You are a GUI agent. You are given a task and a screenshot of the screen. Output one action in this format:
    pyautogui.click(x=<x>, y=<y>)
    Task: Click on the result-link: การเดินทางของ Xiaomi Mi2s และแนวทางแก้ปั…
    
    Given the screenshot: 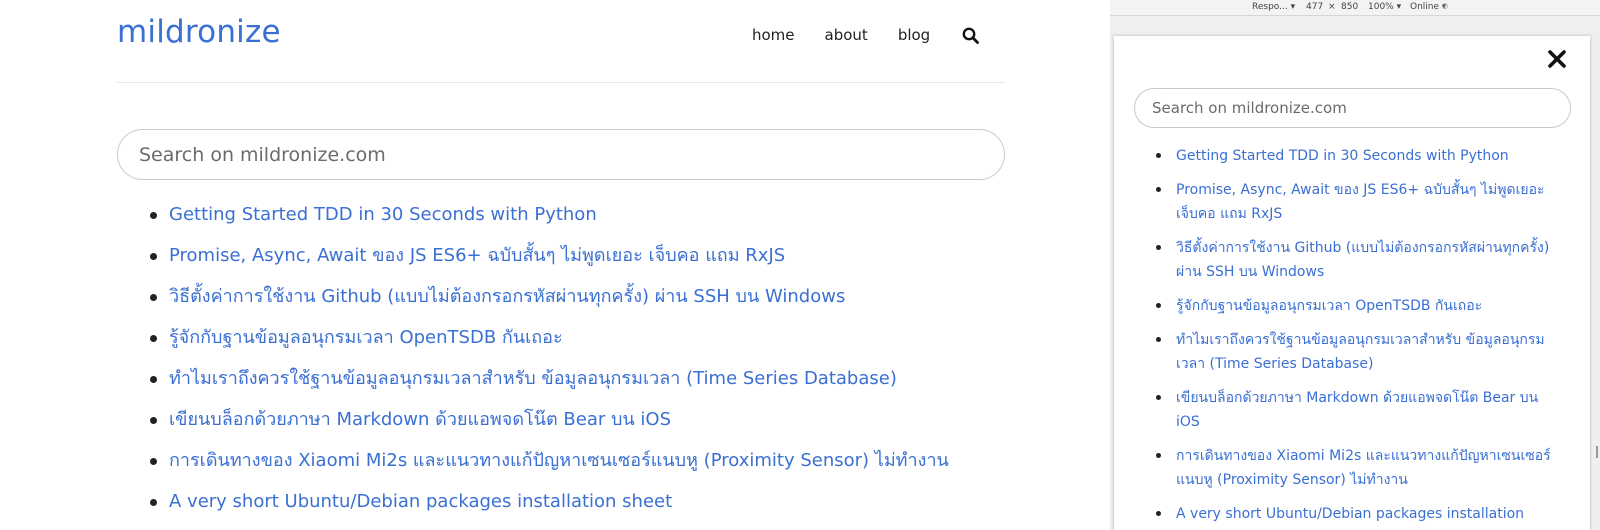 What is the action you would take?
    pyautogui.click(x=610, y=468)
    